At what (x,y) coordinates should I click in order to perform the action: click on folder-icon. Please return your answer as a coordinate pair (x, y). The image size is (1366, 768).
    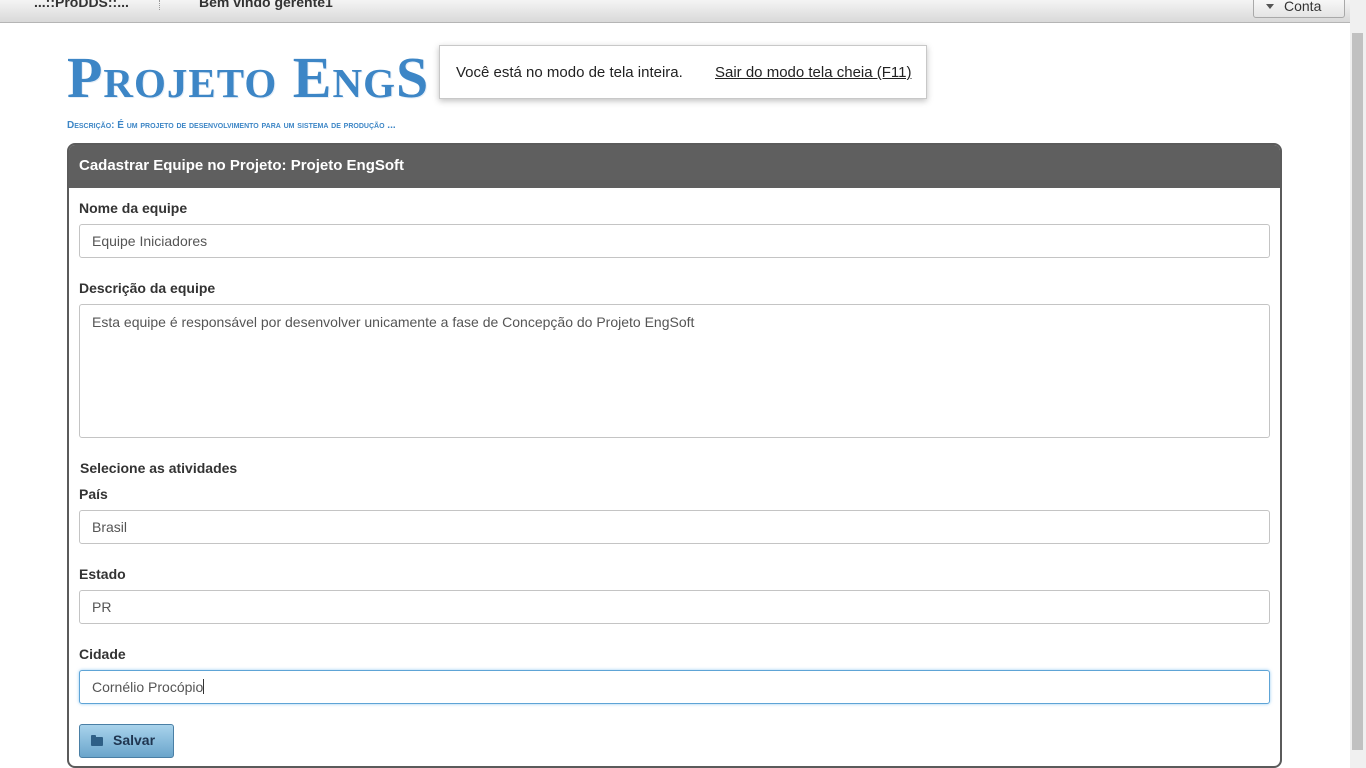
    Looking at the image, I should click on (97, 740).